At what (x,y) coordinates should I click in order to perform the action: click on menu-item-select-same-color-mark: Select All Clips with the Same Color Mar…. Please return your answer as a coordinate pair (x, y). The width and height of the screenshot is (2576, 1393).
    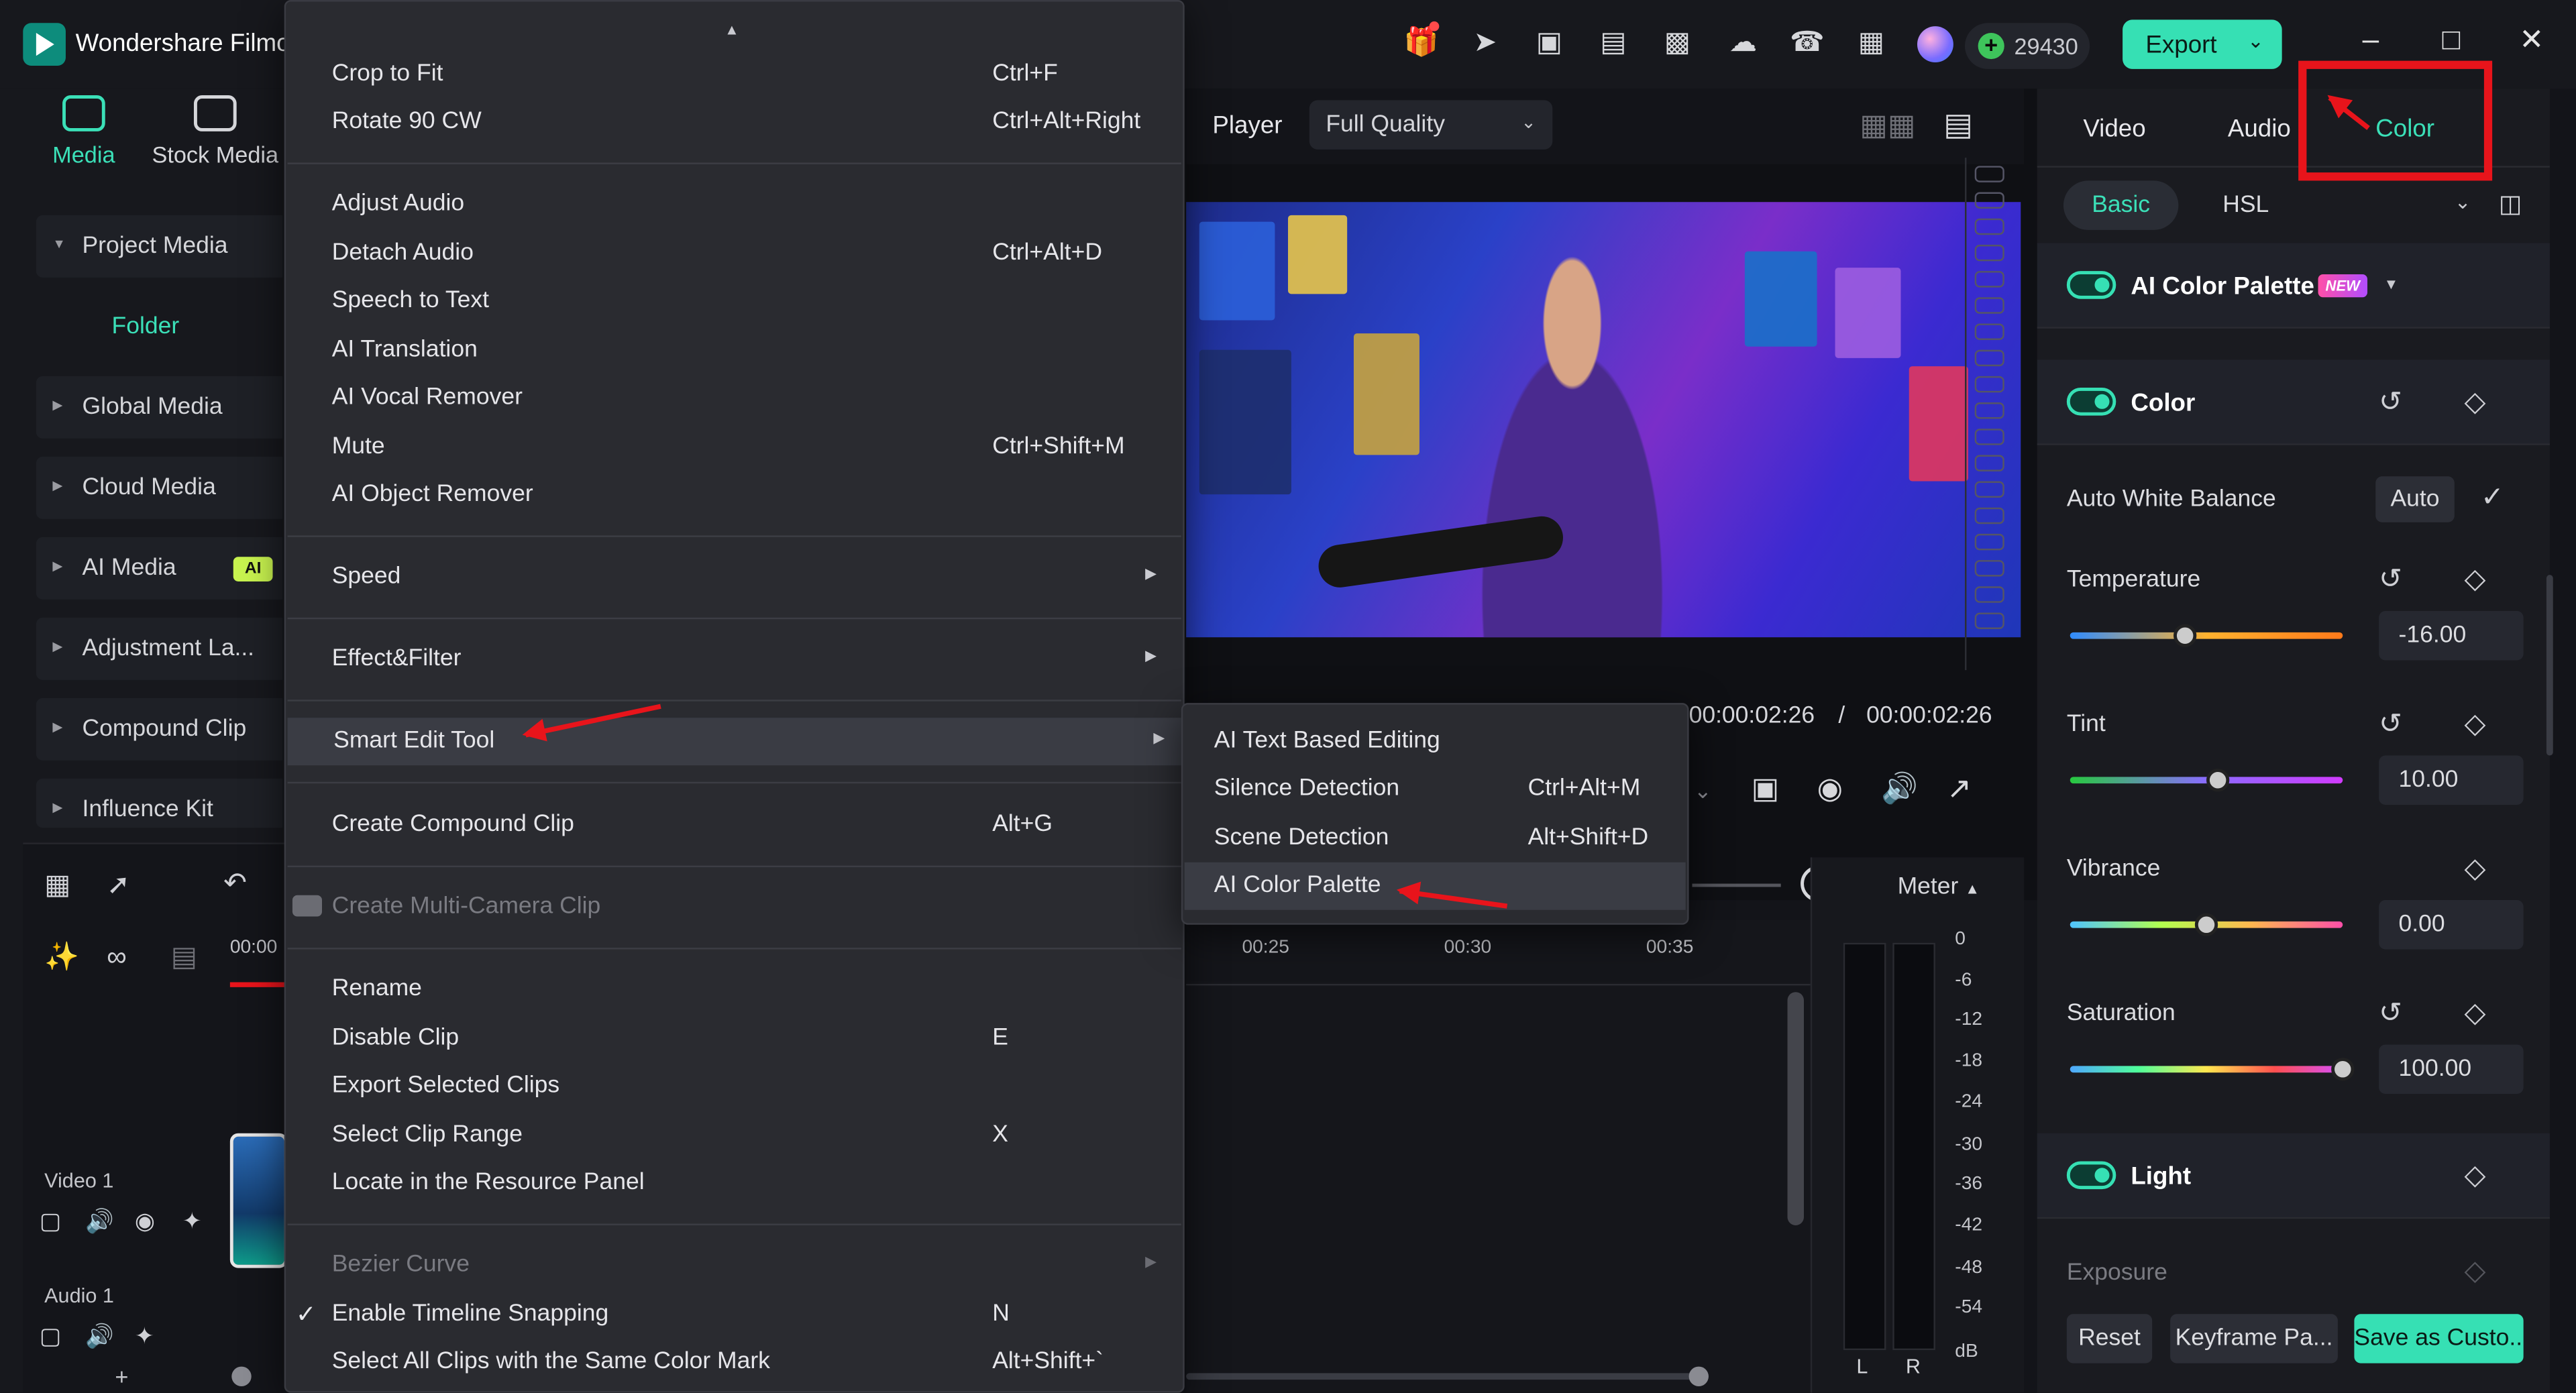
    Looking at the image, I should click on (742, 1362).